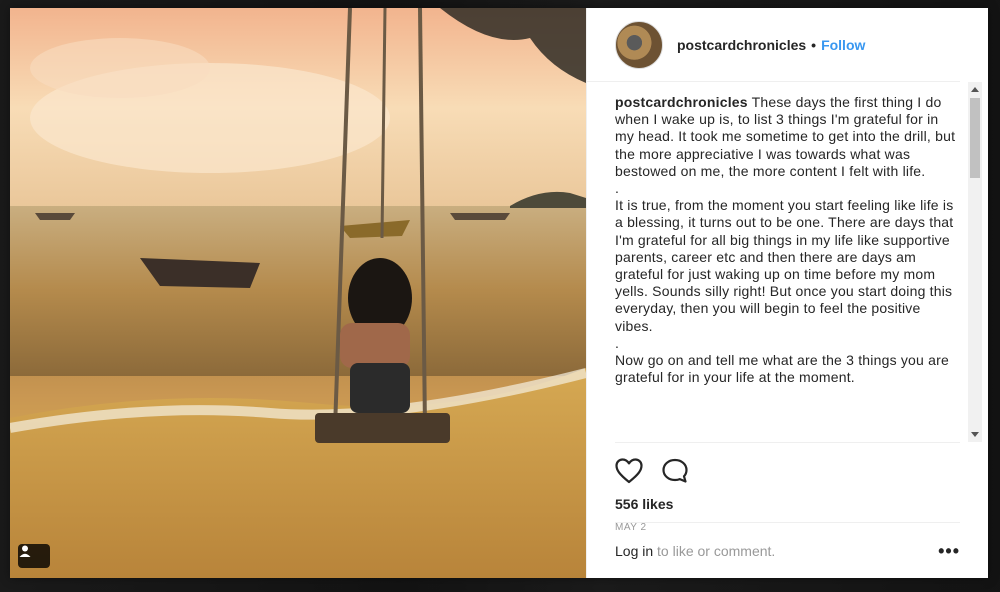  Describe the element at coordinates (975, 89) in the screenshot. I see `scroll-up-arrow-icon` at that location.